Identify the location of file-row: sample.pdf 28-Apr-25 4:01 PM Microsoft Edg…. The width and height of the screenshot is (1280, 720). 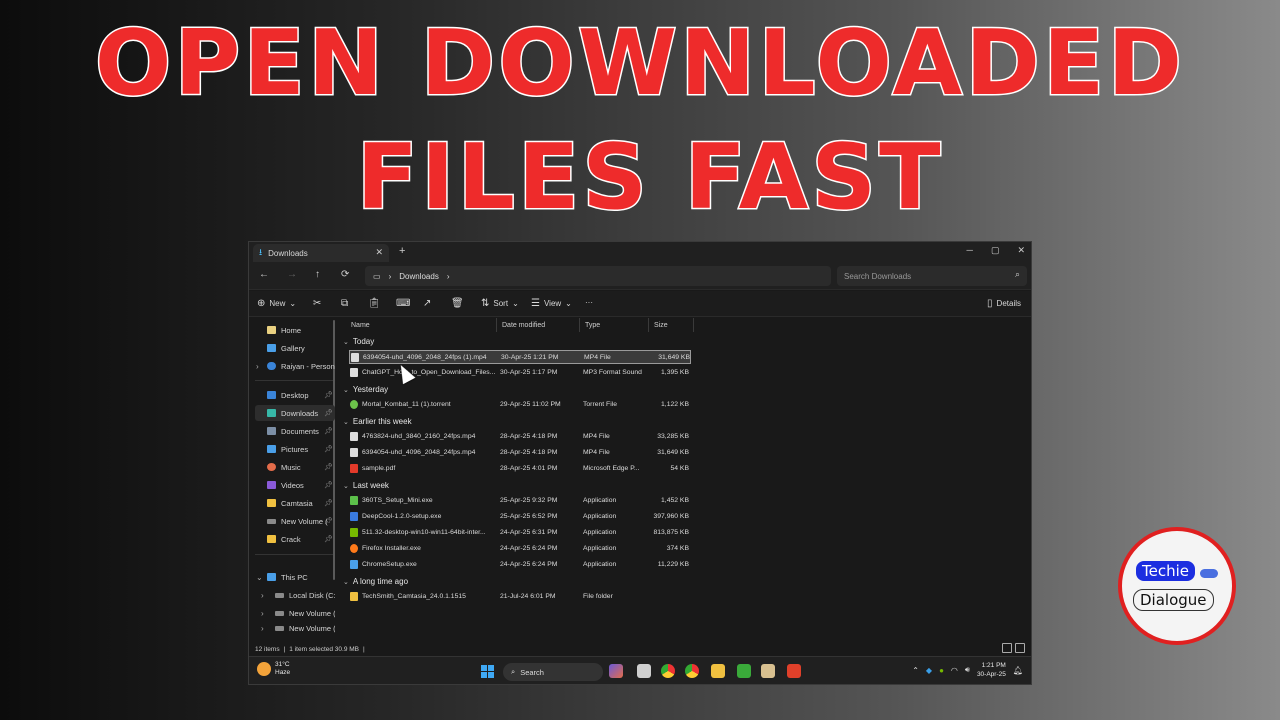
(520, 469).